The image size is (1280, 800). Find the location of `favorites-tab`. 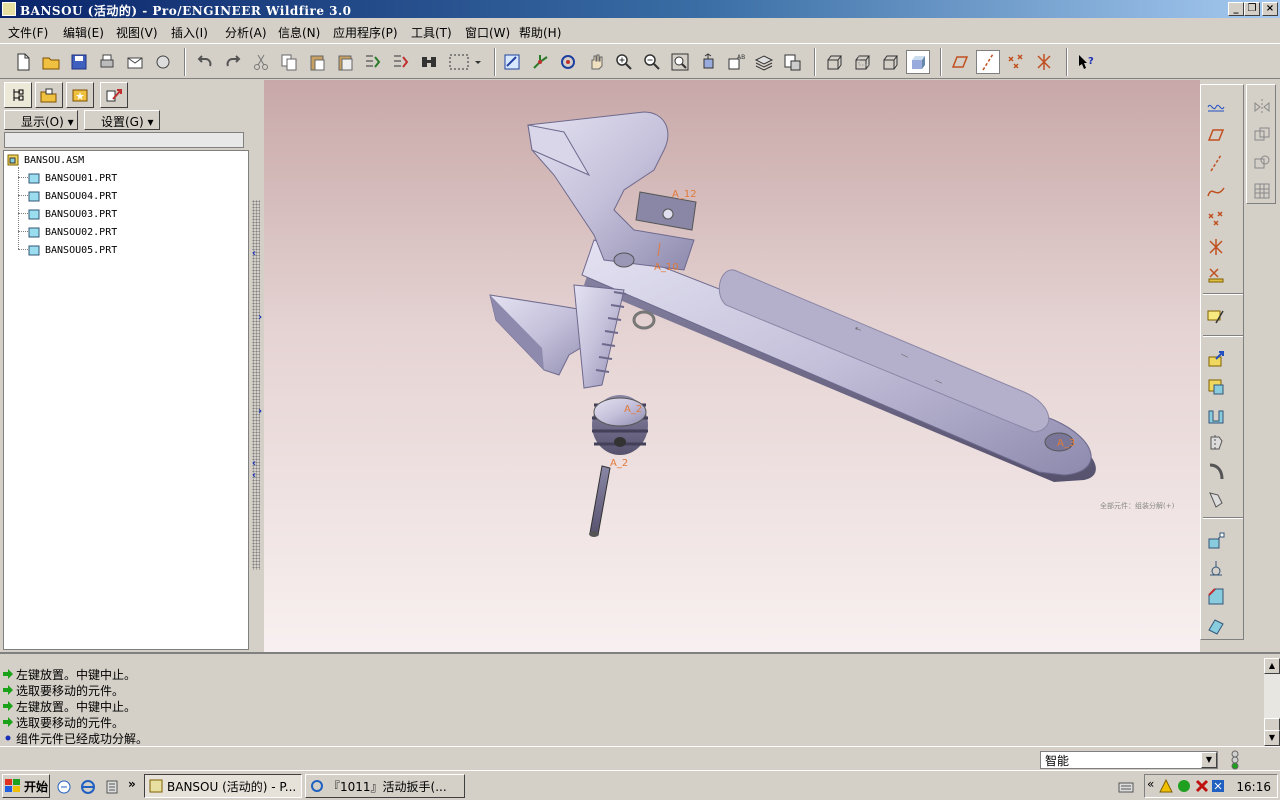

favorites-tab is located at coordinates (80, 95).